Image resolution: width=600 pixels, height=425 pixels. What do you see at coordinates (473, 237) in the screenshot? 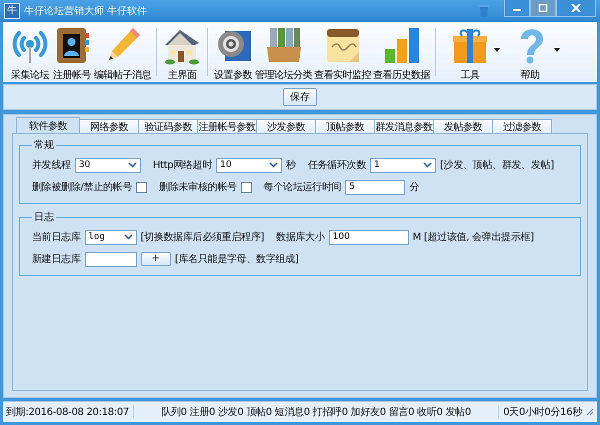
I see `hint-text: M [超过该值, 会弹出提示框]` at bounding box center [473, 237].